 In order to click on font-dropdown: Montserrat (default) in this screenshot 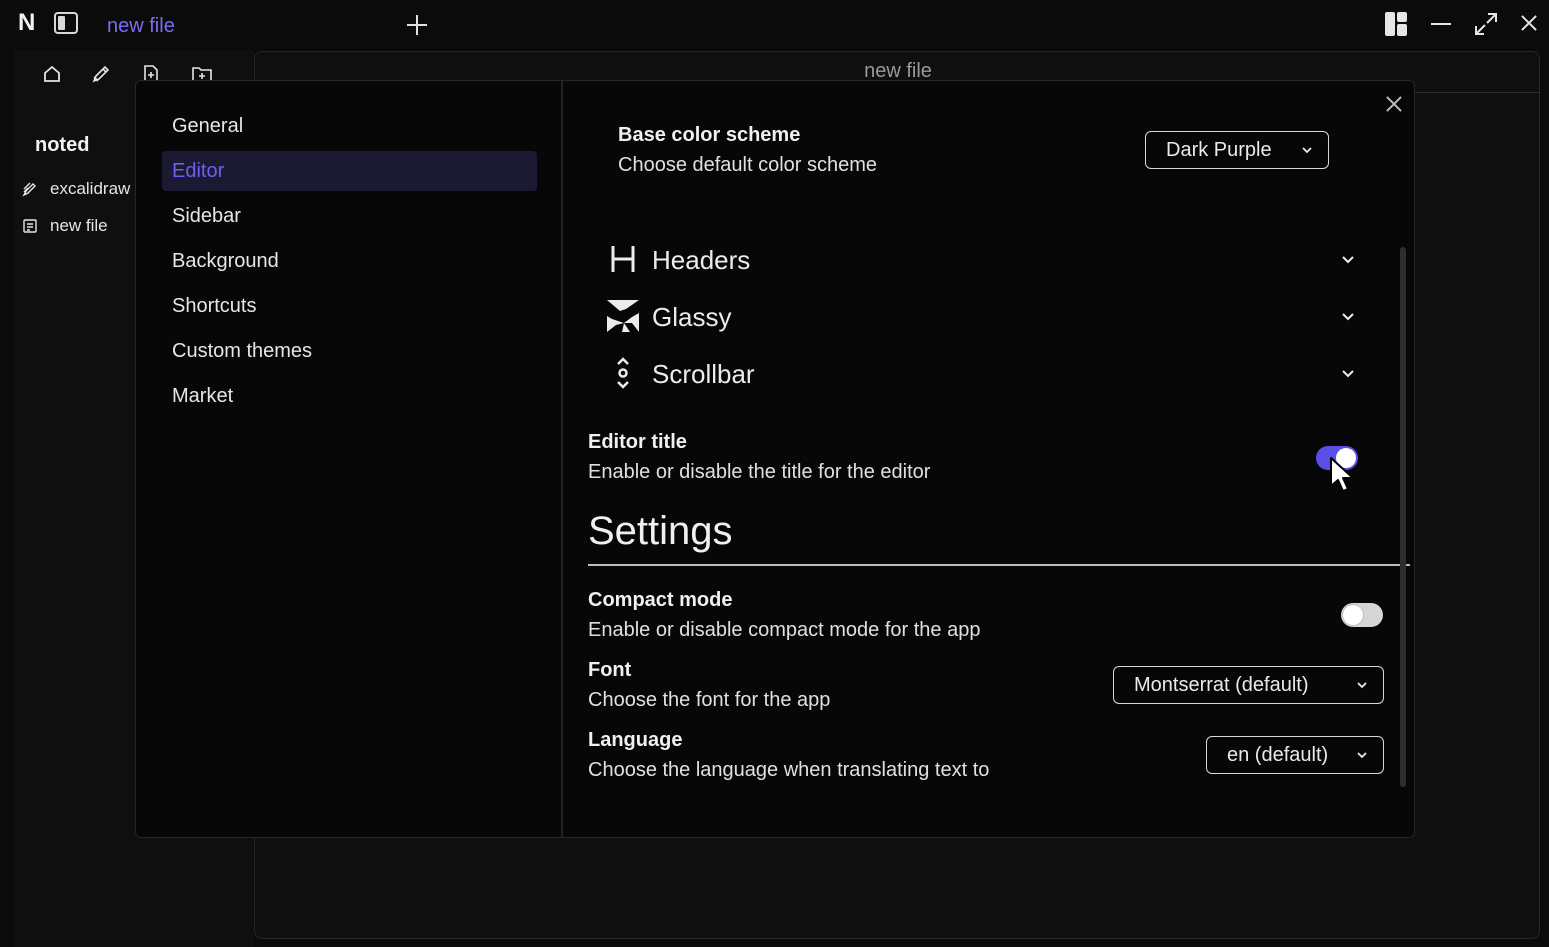, I will do `click(1248, 685)`.